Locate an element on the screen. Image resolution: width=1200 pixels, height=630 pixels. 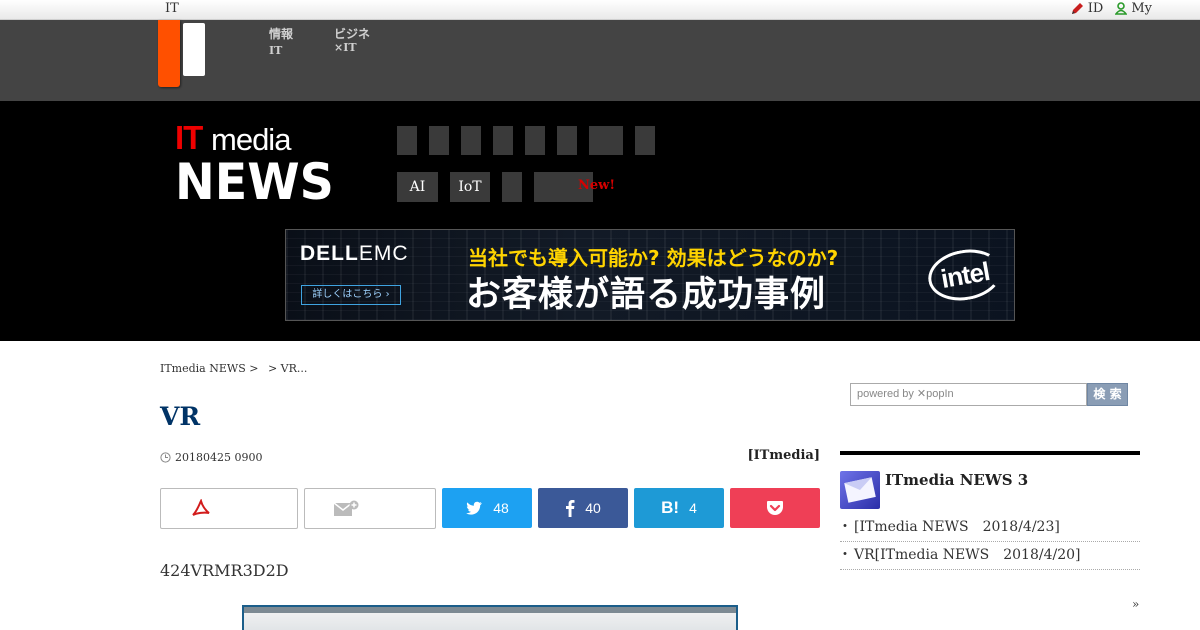
tag-iot: IoT is located at coordinates (470, 187).